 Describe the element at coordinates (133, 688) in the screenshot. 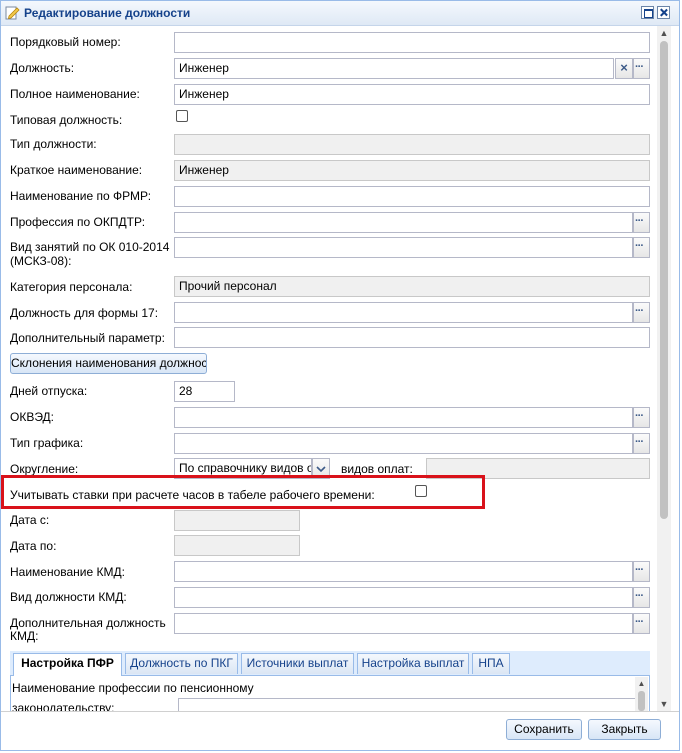

I see `pension-name-label-line1: Наименование профессии по пенсионному` at that location.